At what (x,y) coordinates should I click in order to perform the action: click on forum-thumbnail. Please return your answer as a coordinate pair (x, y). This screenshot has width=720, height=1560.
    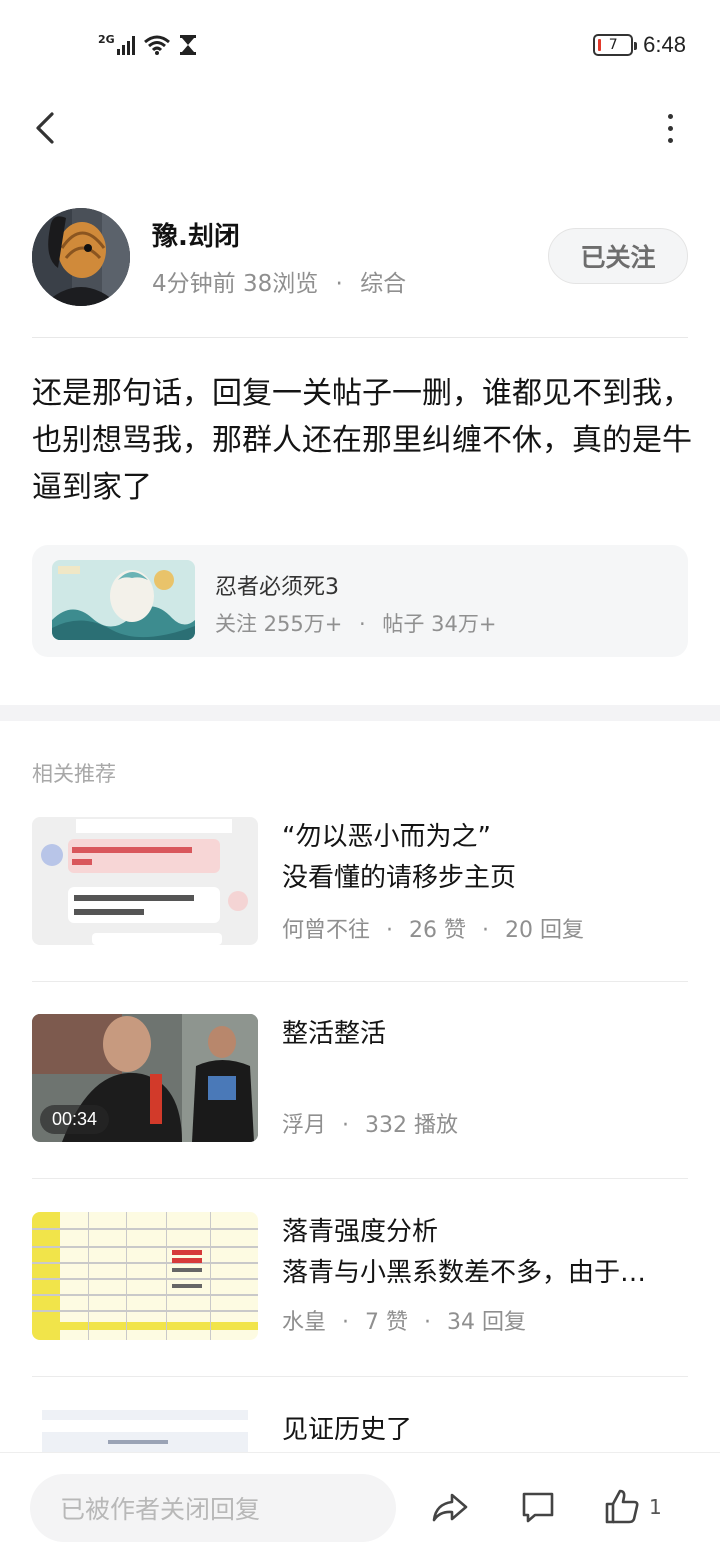
    Looking at the image, I should click on (123, 600).